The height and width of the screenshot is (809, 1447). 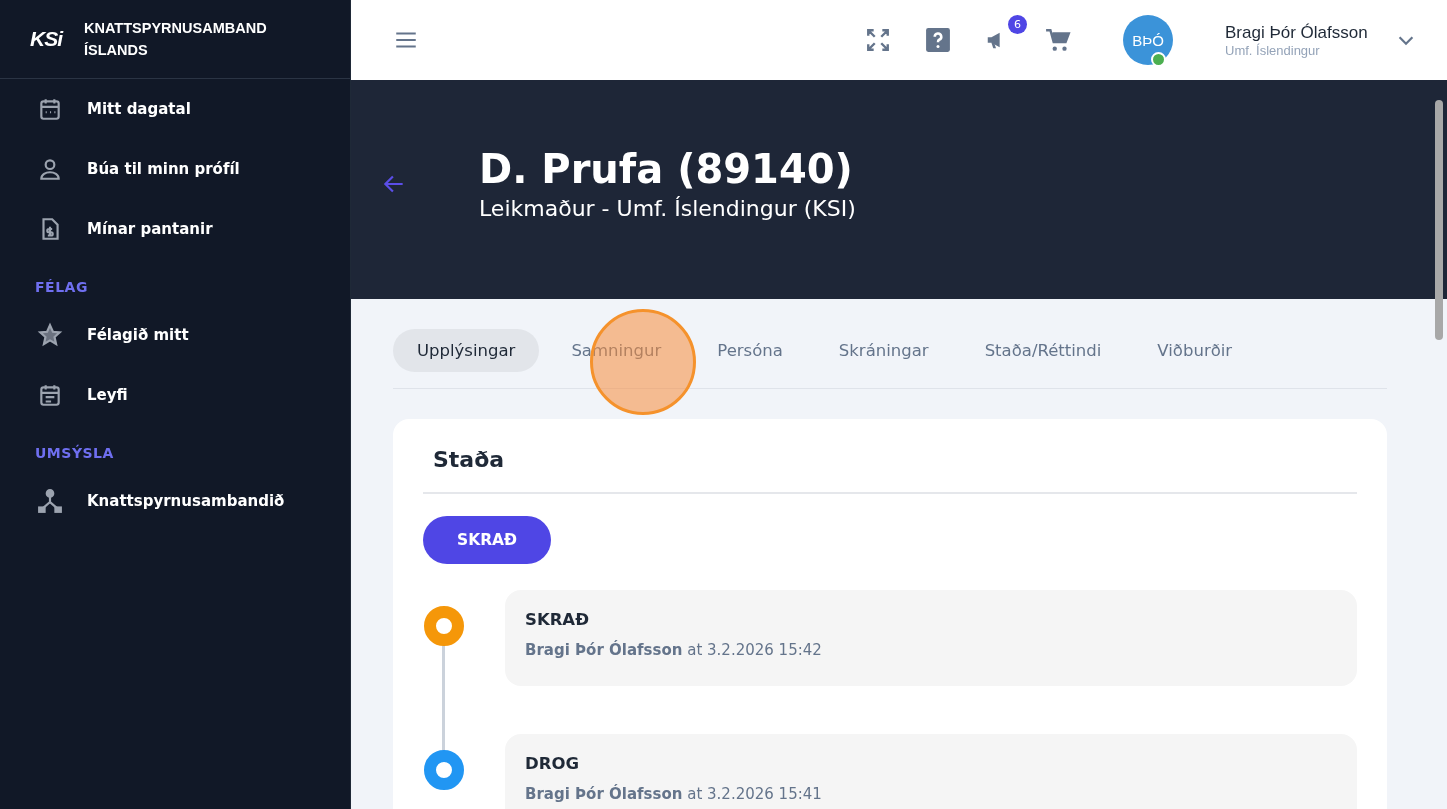 What do you see at coordinates (50, 395) in the screenshot?
I see `form-icon` at bounding box center [50, 395].